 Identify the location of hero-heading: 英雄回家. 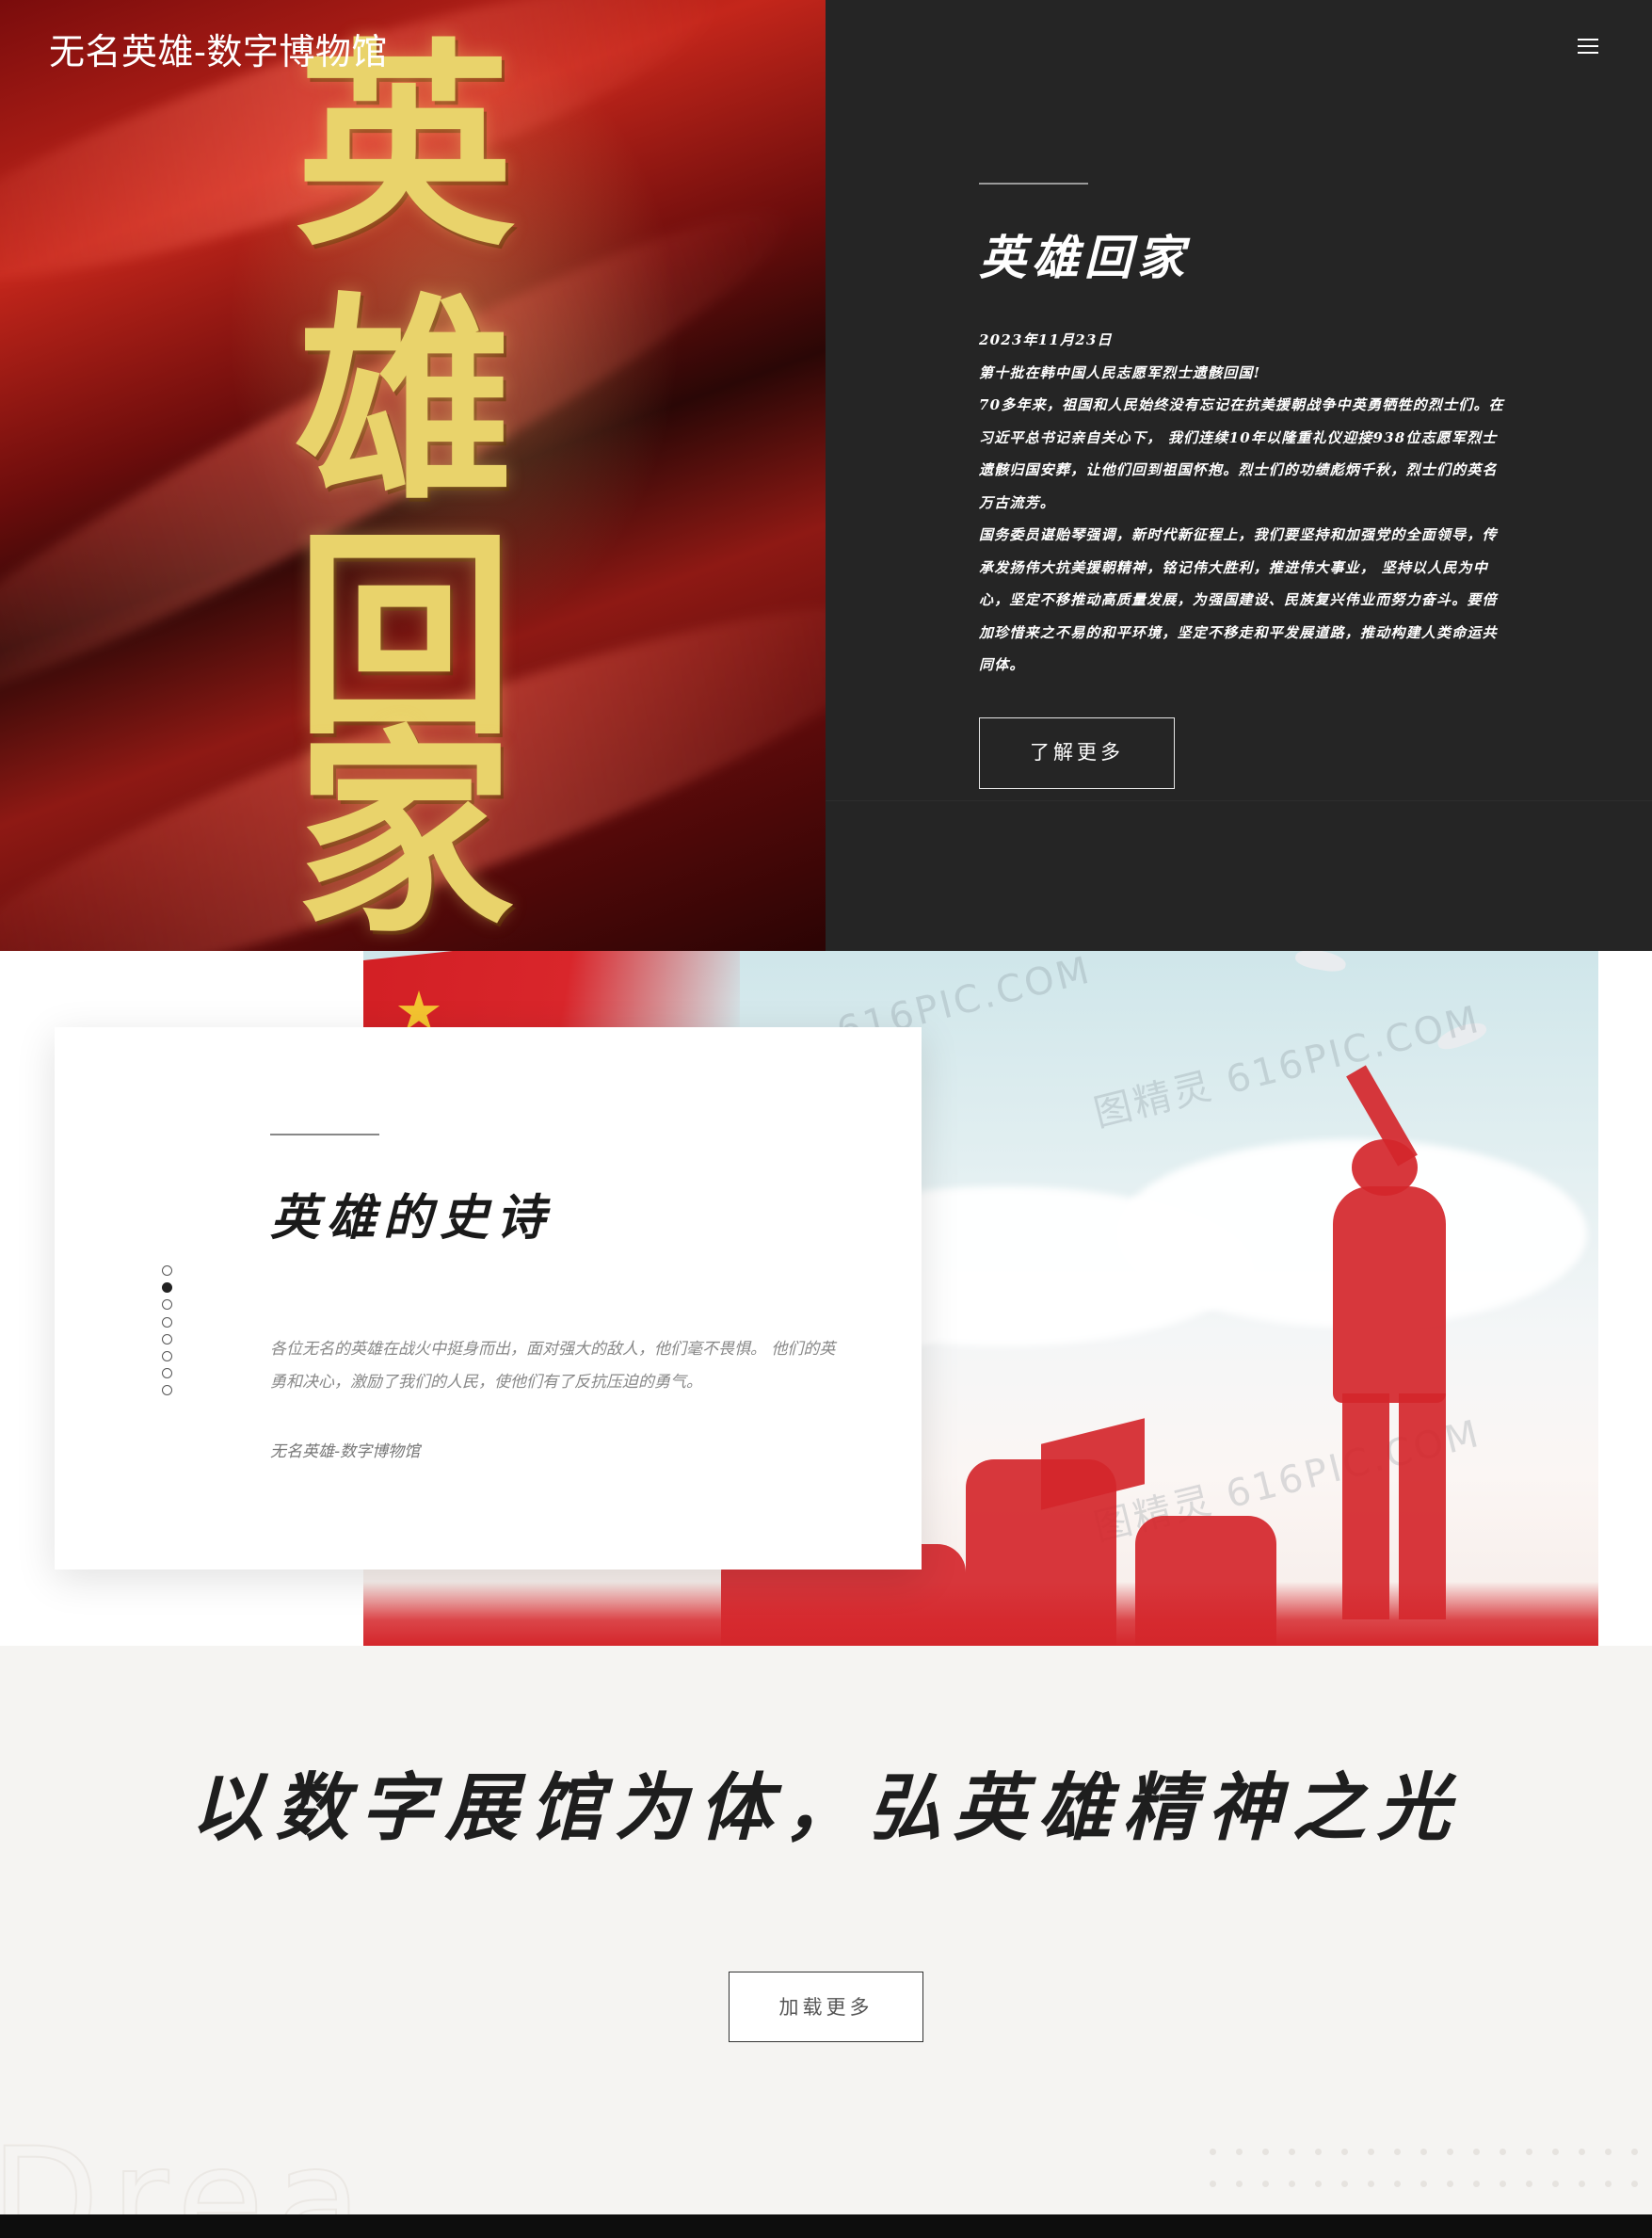
(1084, 257).